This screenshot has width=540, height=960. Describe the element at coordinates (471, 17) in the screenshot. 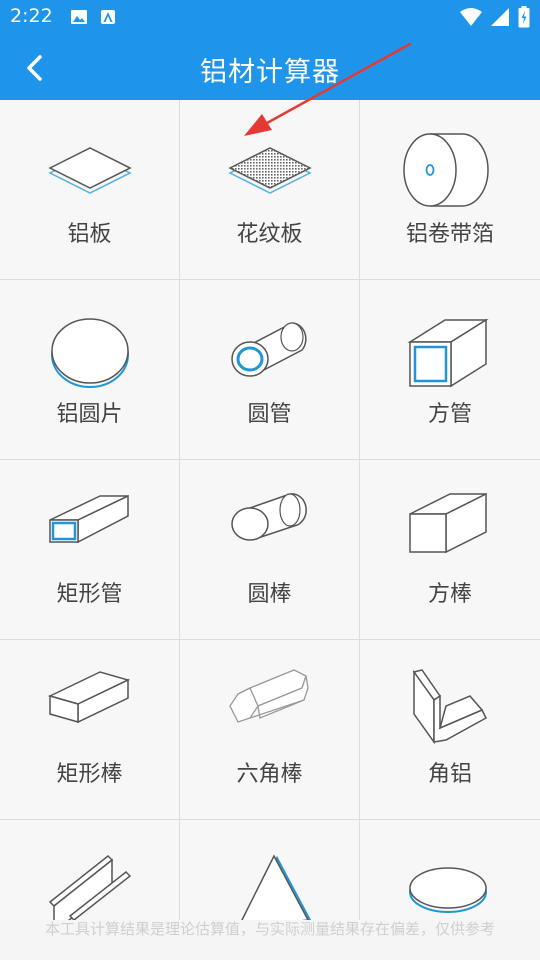

I see `wifi-icon` at that location.